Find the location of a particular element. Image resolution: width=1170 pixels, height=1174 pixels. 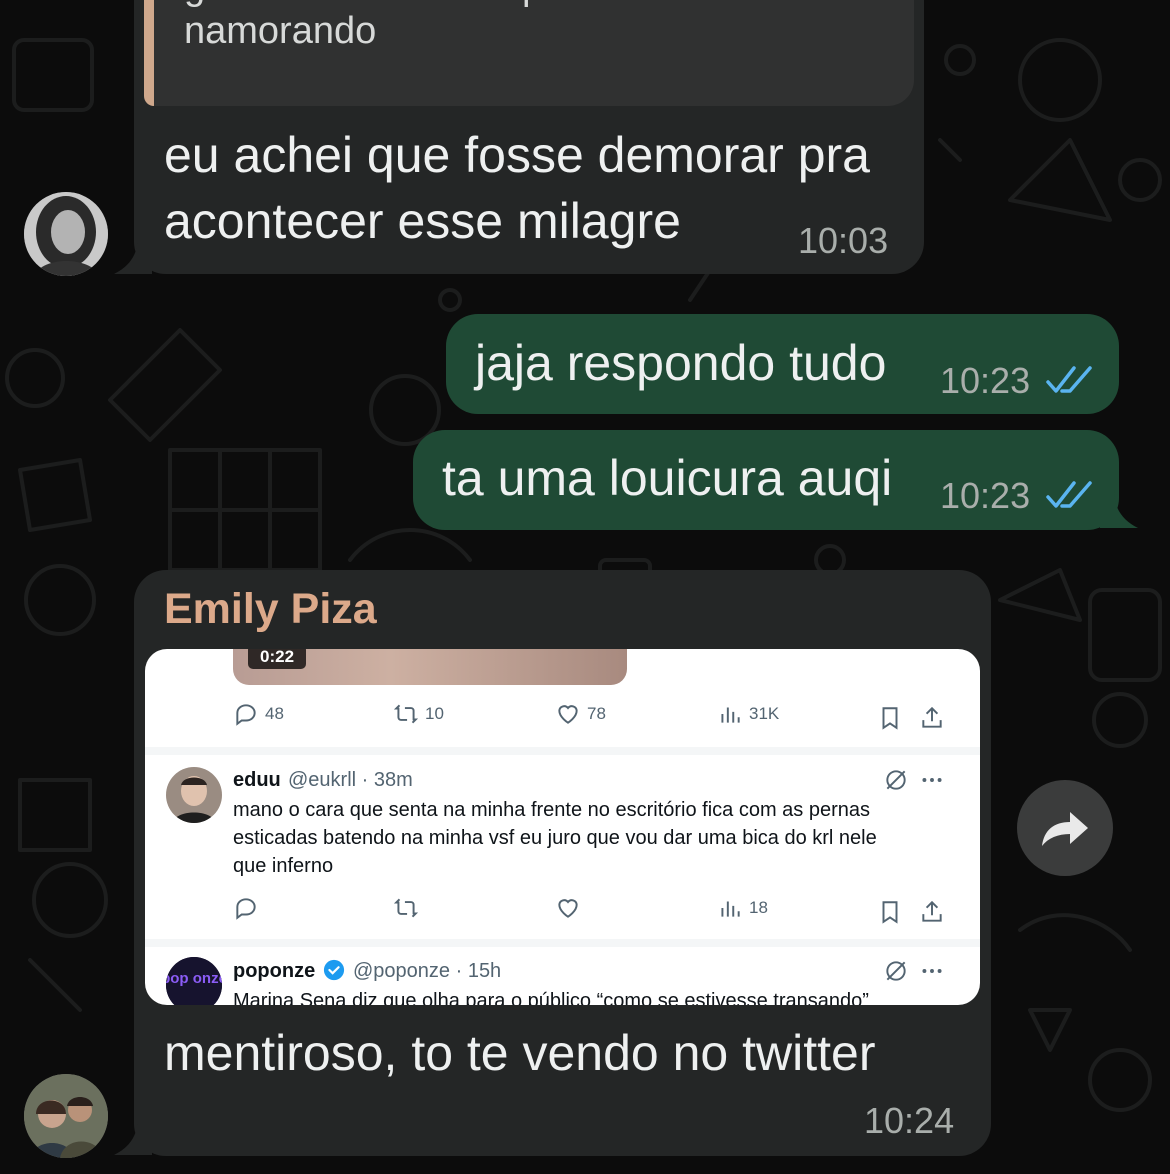

retweet-action is located at coordinates (406, 908).